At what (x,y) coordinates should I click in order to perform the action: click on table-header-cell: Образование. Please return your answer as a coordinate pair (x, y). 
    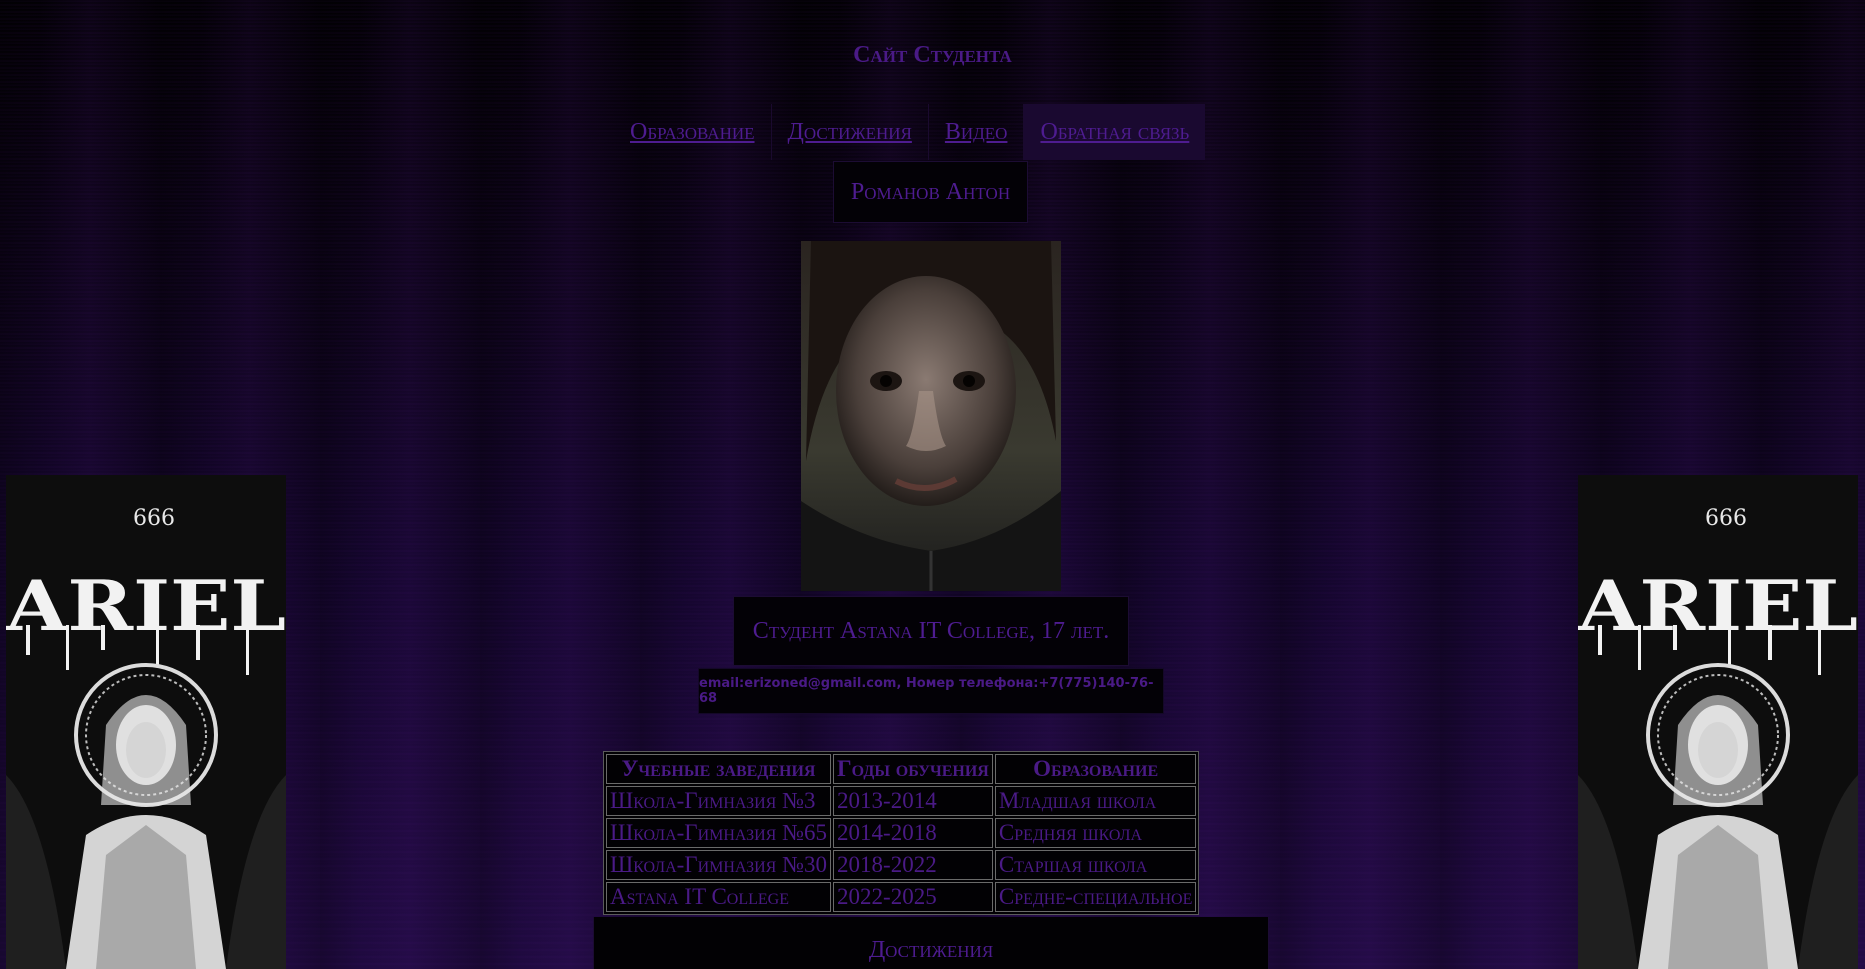
    Looking at the image, I should click on (1095, 769).